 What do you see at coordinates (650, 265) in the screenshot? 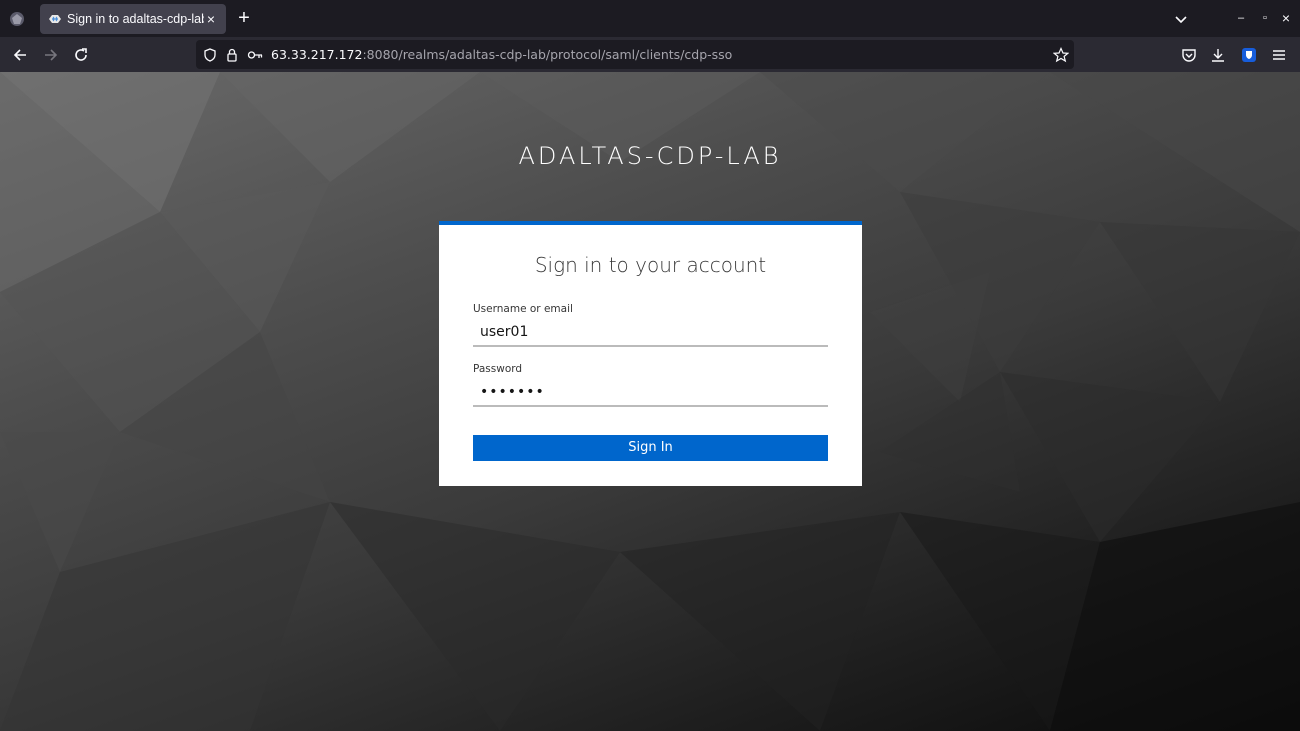
I see `card-title: Sign in to your account` at bounding box center [650, 265].